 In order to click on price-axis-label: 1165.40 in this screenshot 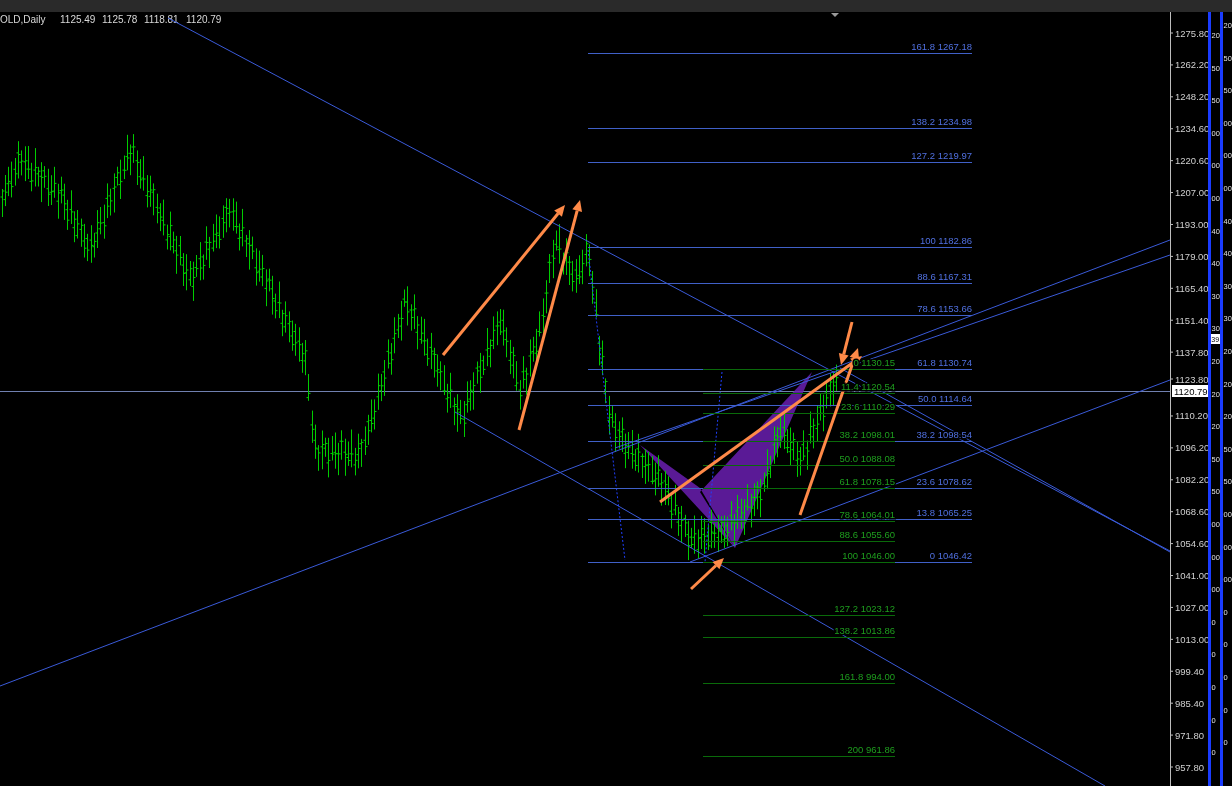, I will do `click(1192, 288)`.